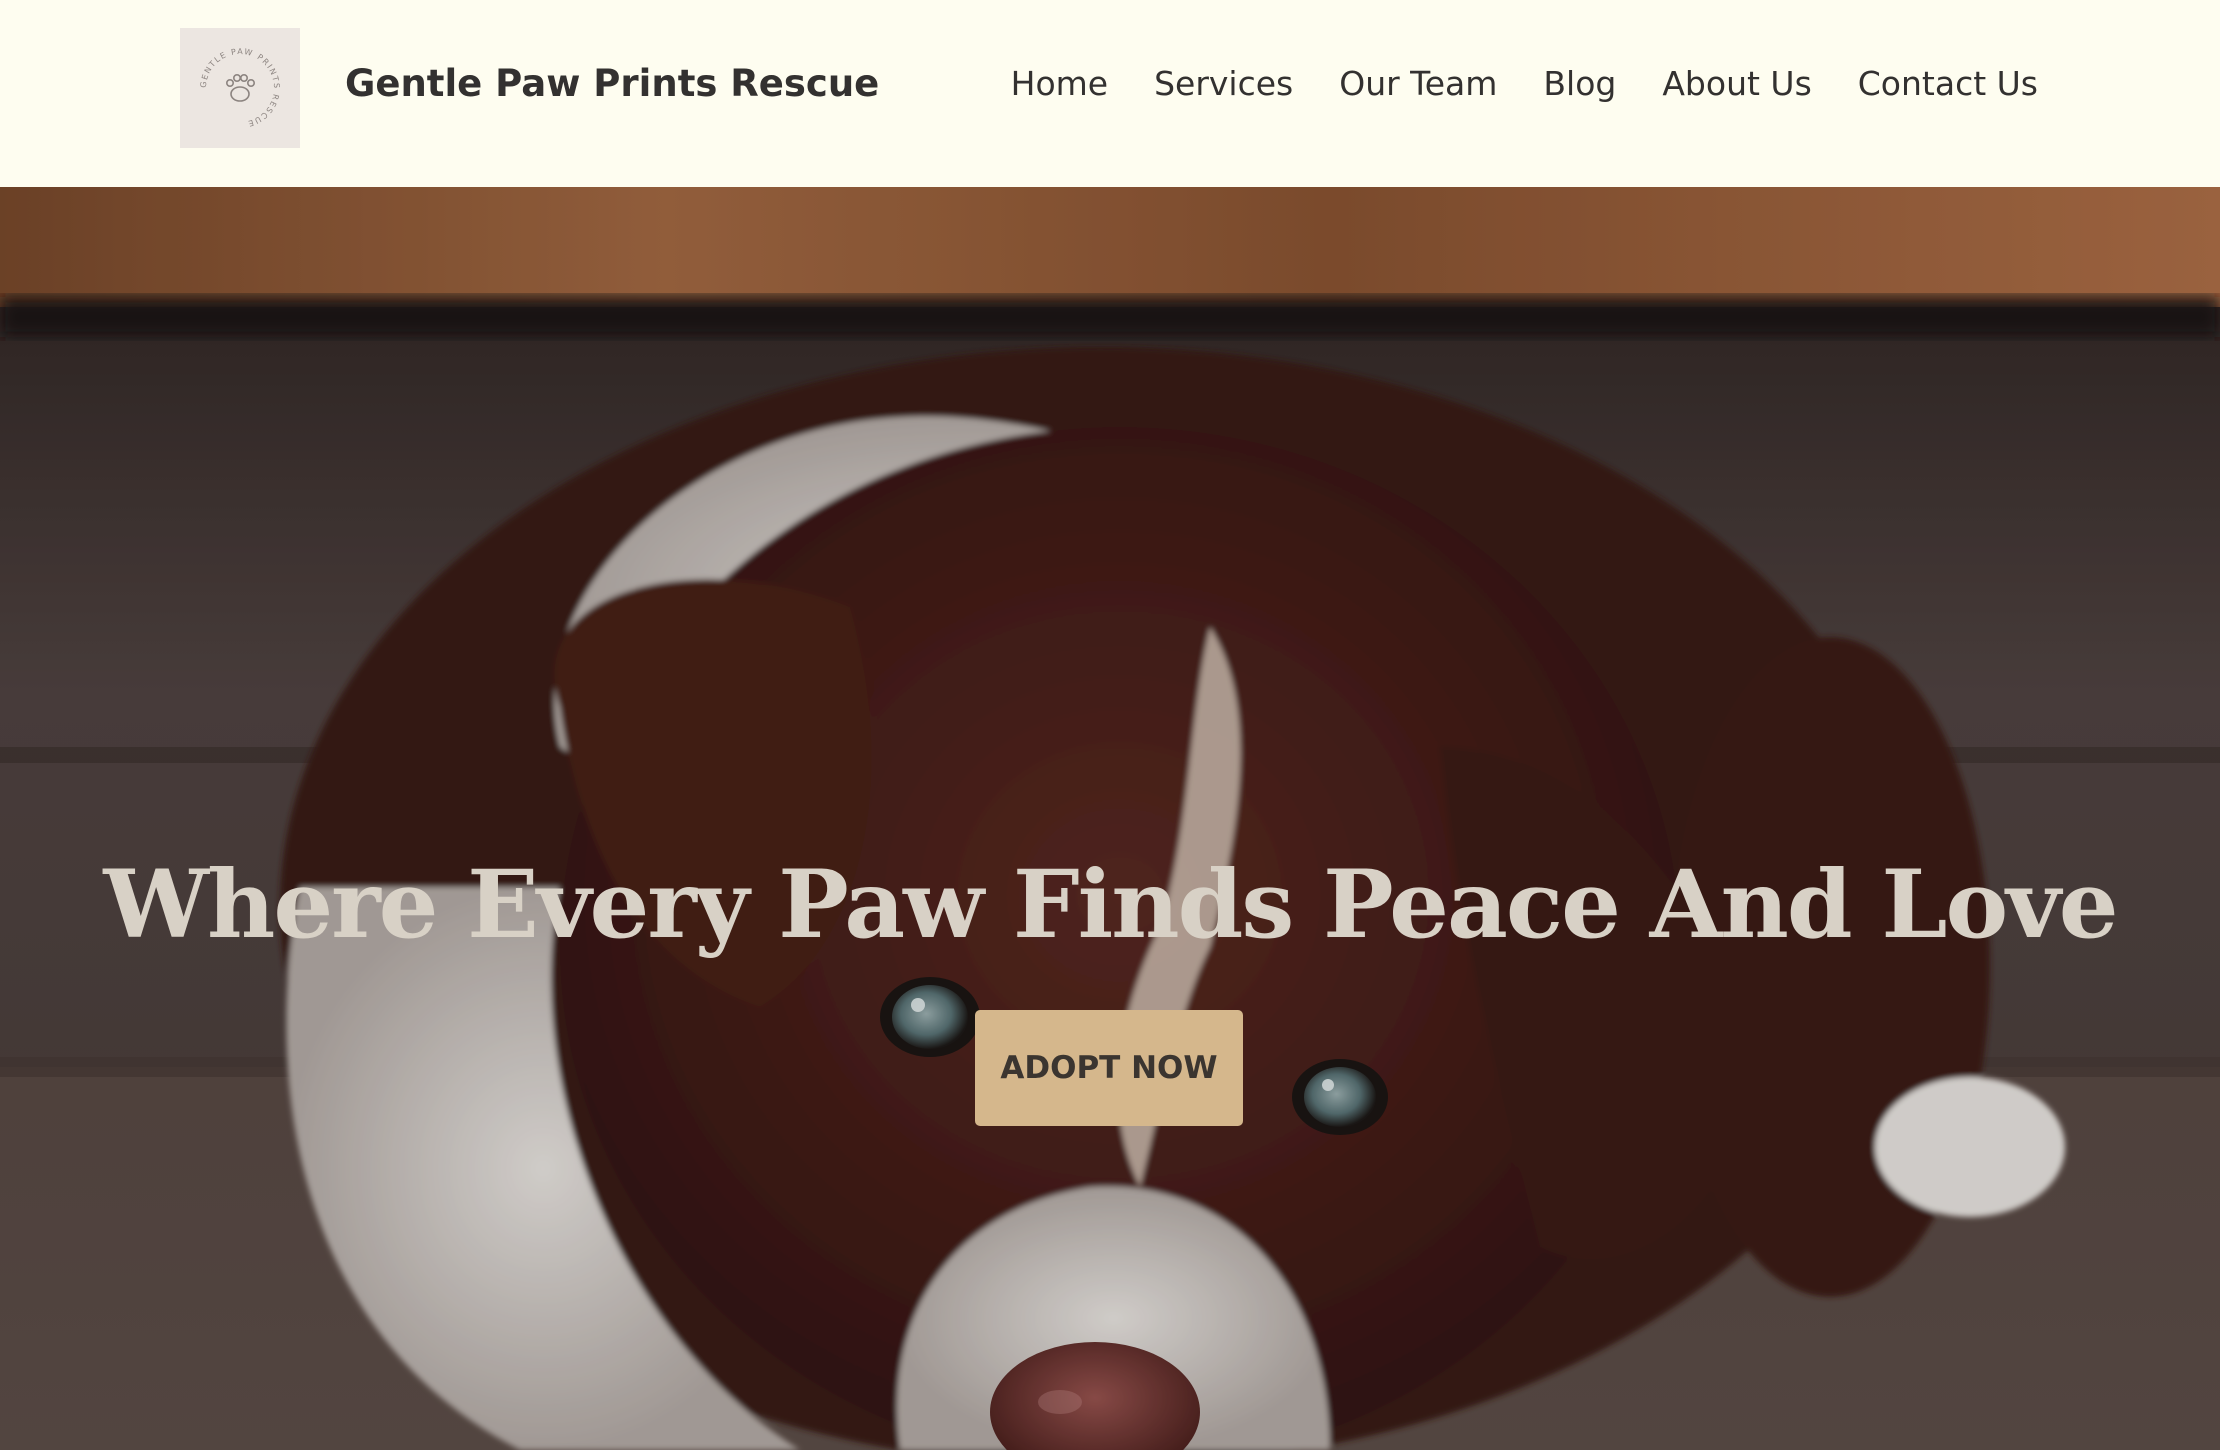 This screenshot has height=1450, width=2220. I want to click on hero-headline: Where Every Paw Finds Peace And Love, so click(1110, 905).